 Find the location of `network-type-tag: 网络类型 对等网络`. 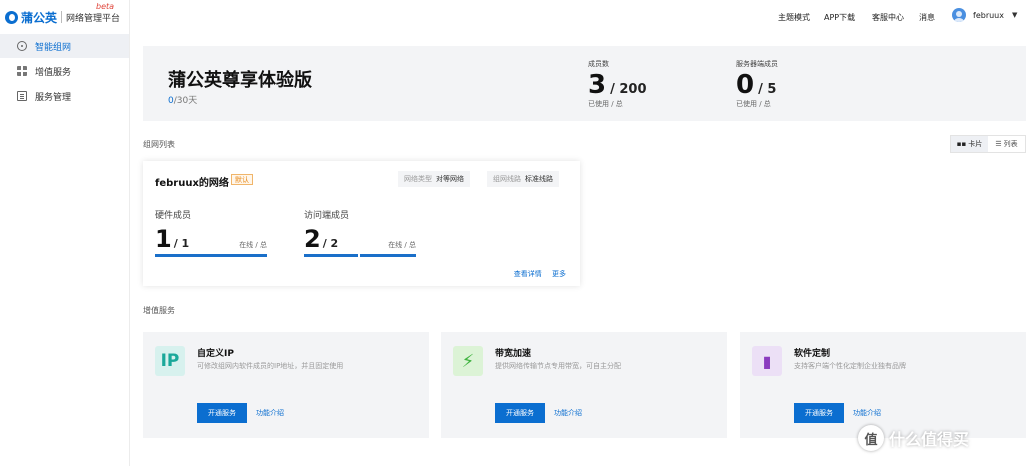

network-type-tag: 网络类型 对等网络 is located at coordinates (434, 179).